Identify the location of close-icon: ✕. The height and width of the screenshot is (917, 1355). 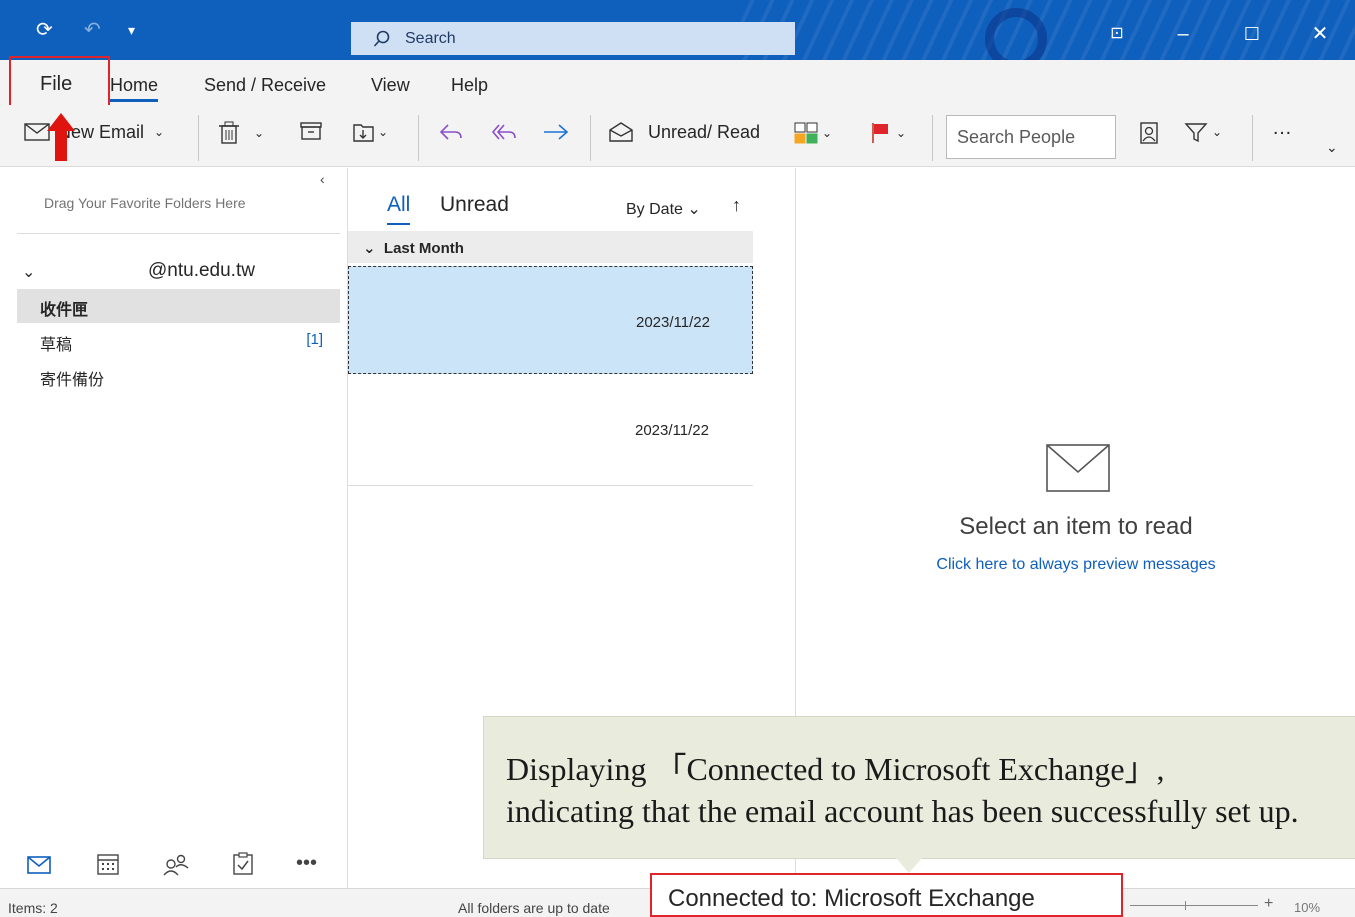
(1320, 34).